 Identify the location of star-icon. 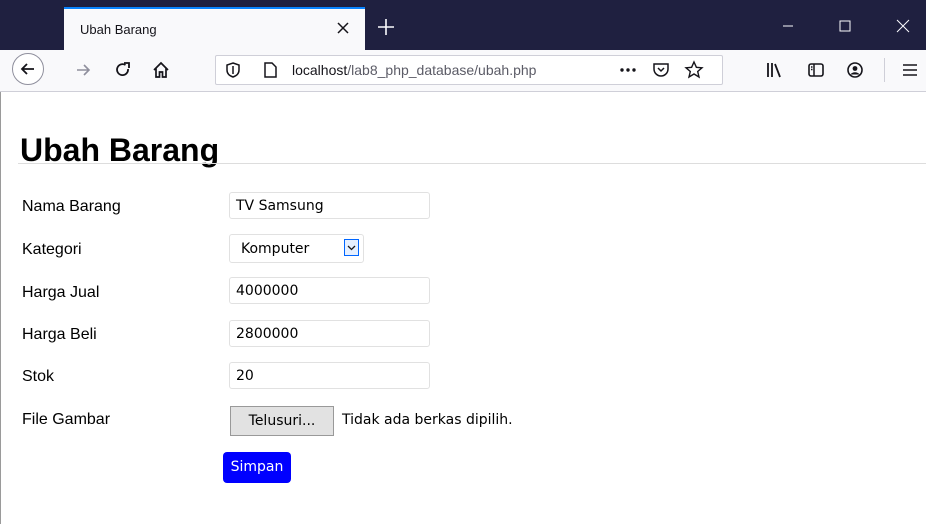
(694, 70).